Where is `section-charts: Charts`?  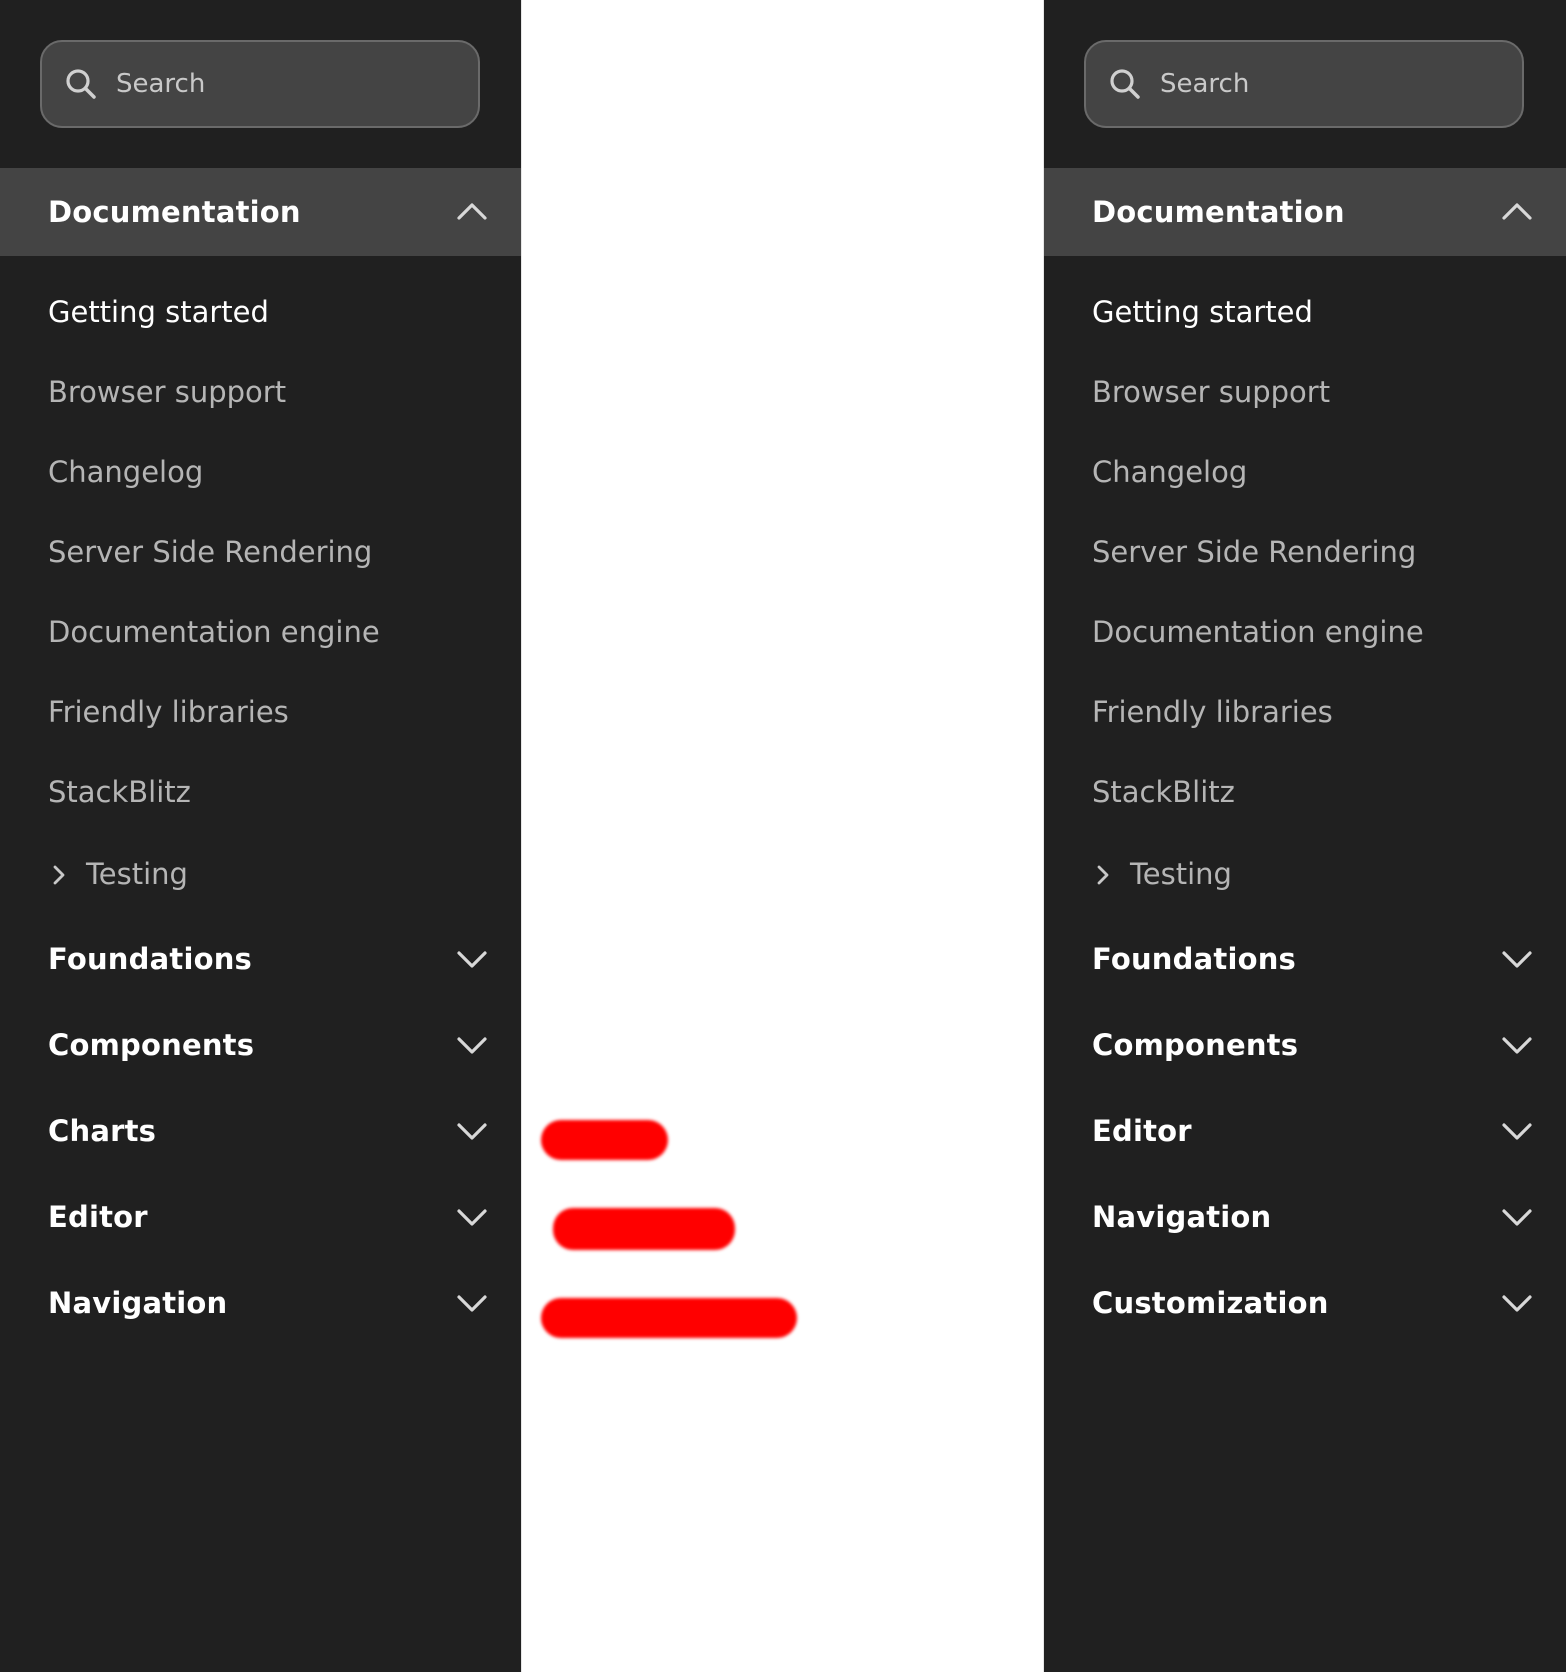
section-charts: Charts is located at coordinates (260, 1131).